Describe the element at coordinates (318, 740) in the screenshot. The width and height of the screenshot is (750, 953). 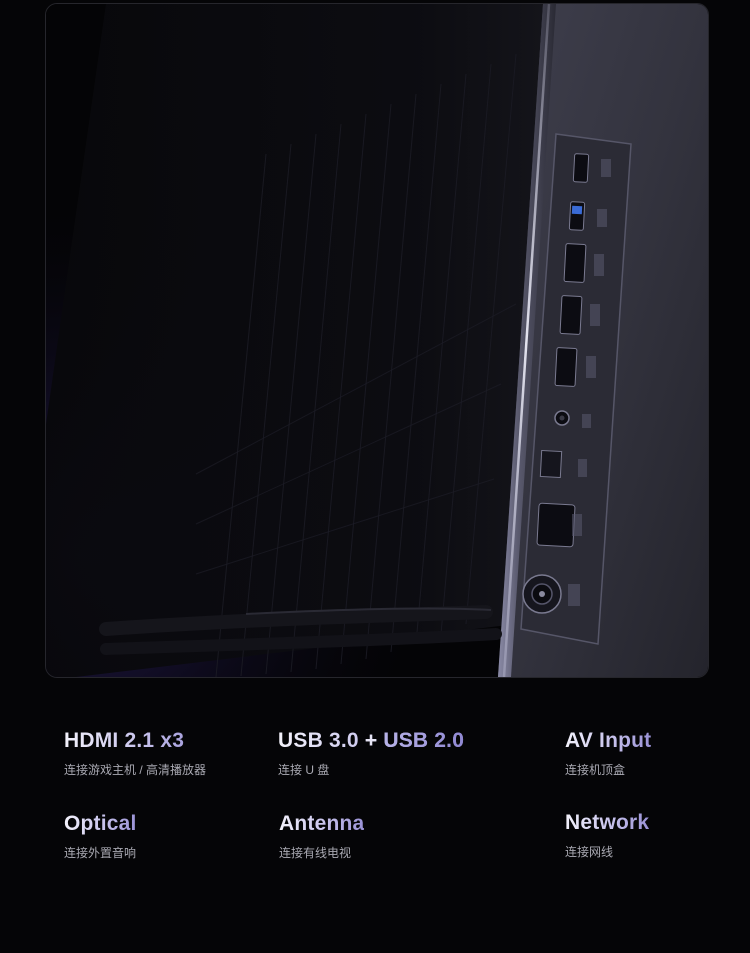
I see `feature-title-usb3: USB 3.0` at that location.